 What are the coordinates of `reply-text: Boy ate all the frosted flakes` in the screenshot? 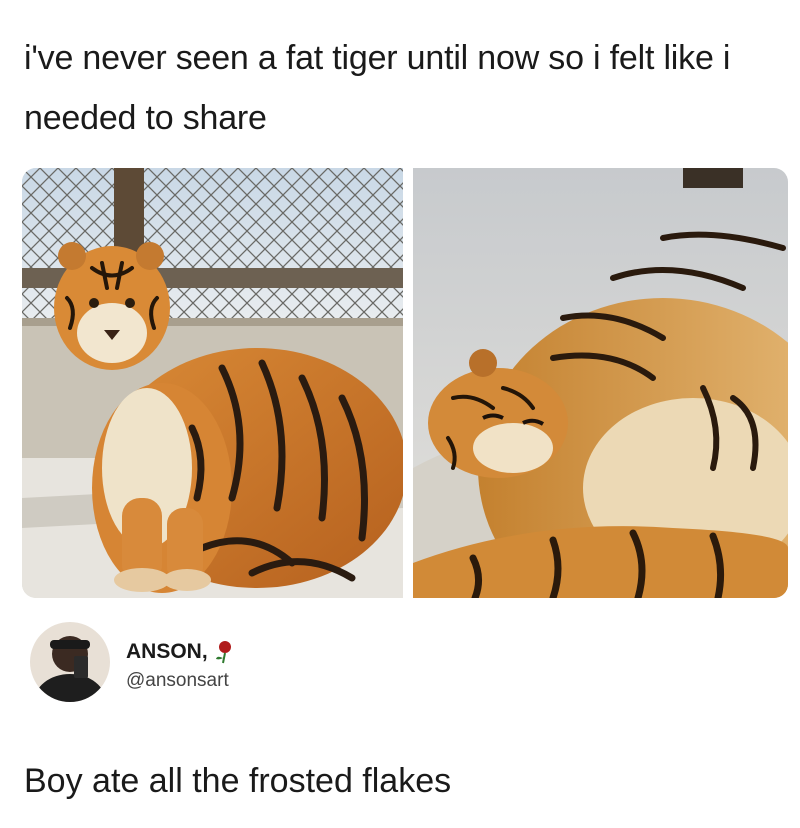 It's located at (238, 781).